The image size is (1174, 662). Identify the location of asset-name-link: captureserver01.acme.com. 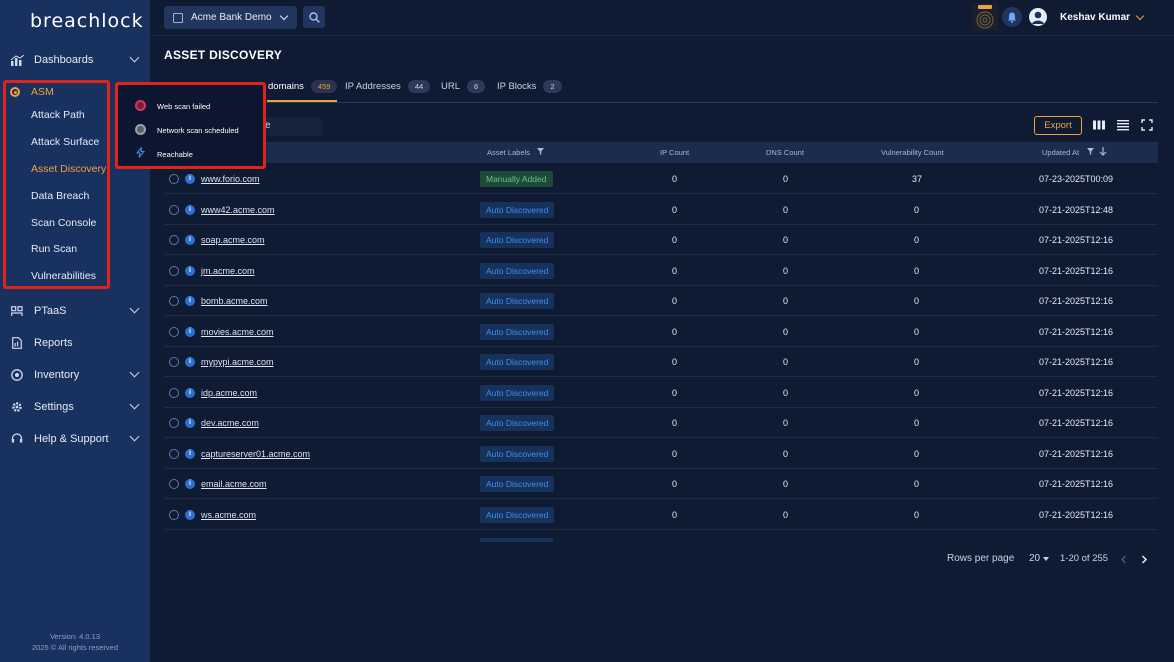
(255, 454).